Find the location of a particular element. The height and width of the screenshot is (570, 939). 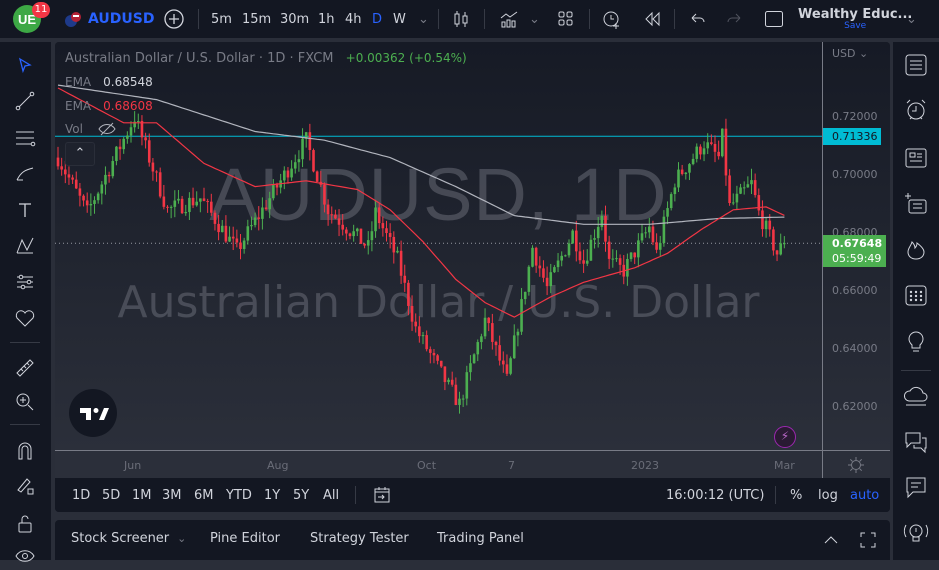

tab-stock-screener: Stock Screener ⌄ is located at coordinates (128, 538).